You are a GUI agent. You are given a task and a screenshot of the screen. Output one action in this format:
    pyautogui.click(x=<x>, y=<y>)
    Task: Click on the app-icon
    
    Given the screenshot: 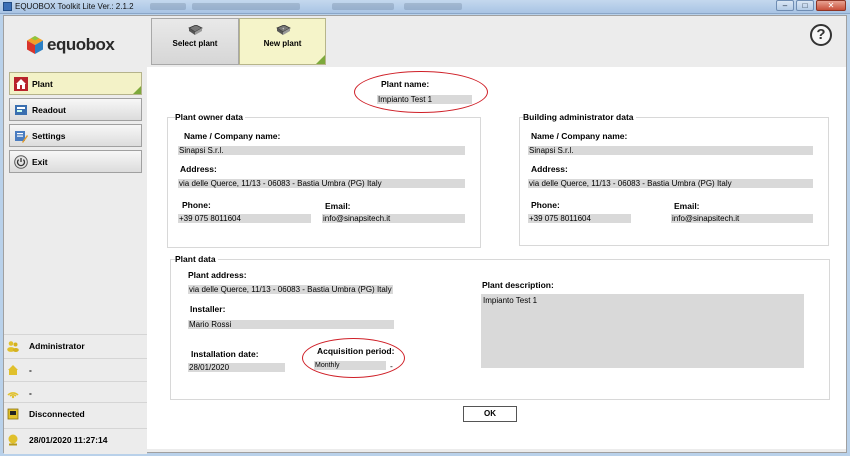 What is the action you would take?
    pyautogui.click(x=7, y=6)
    